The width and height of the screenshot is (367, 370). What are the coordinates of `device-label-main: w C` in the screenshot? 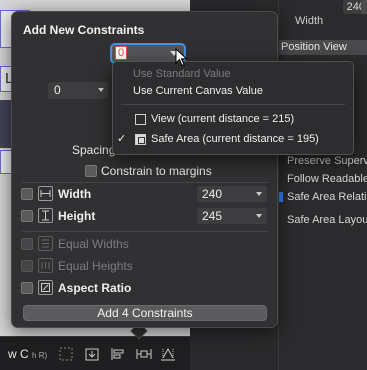 It's located at (18, 354).